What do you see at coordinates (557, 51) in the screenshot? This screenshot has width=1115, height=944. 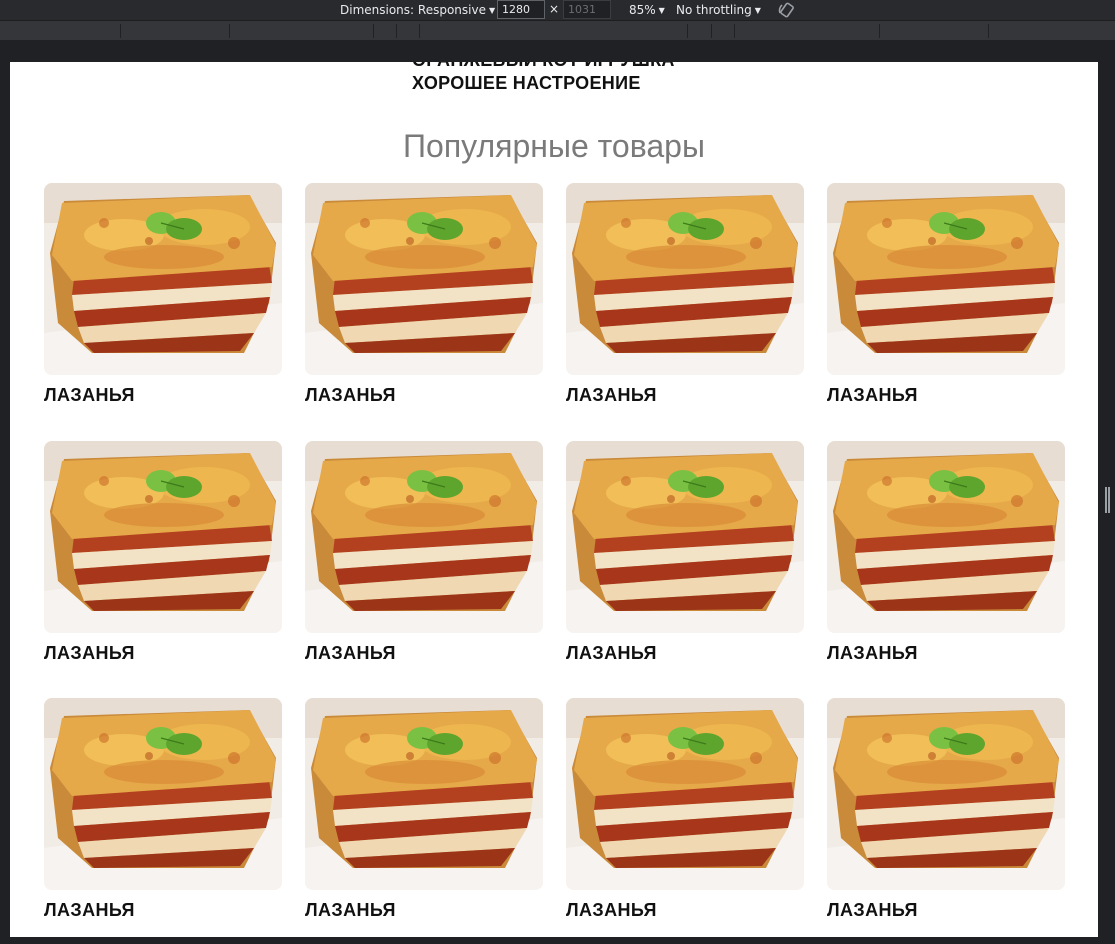 I see `devtools-band` at bounding box center [557, 51].